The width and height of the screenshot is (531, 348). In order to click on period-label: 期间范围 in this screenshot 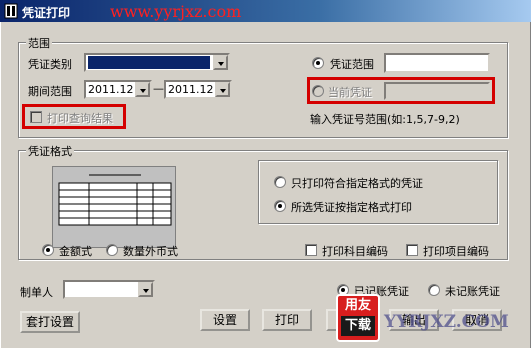, I will do `click(50, 91)`.